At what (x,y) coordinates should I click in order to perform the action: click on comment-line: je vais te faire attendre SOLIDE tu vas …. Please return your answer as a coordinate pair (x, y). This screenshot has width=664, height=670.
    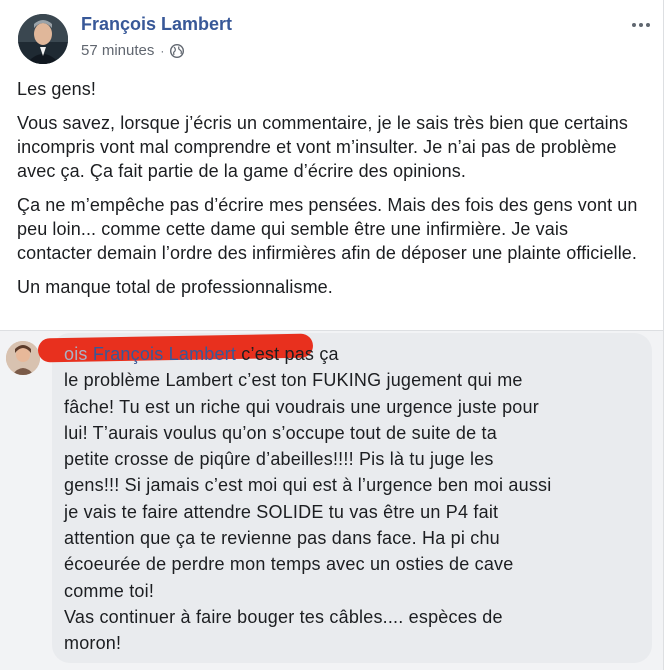
    Looking at the image, I should click on (281, 511).